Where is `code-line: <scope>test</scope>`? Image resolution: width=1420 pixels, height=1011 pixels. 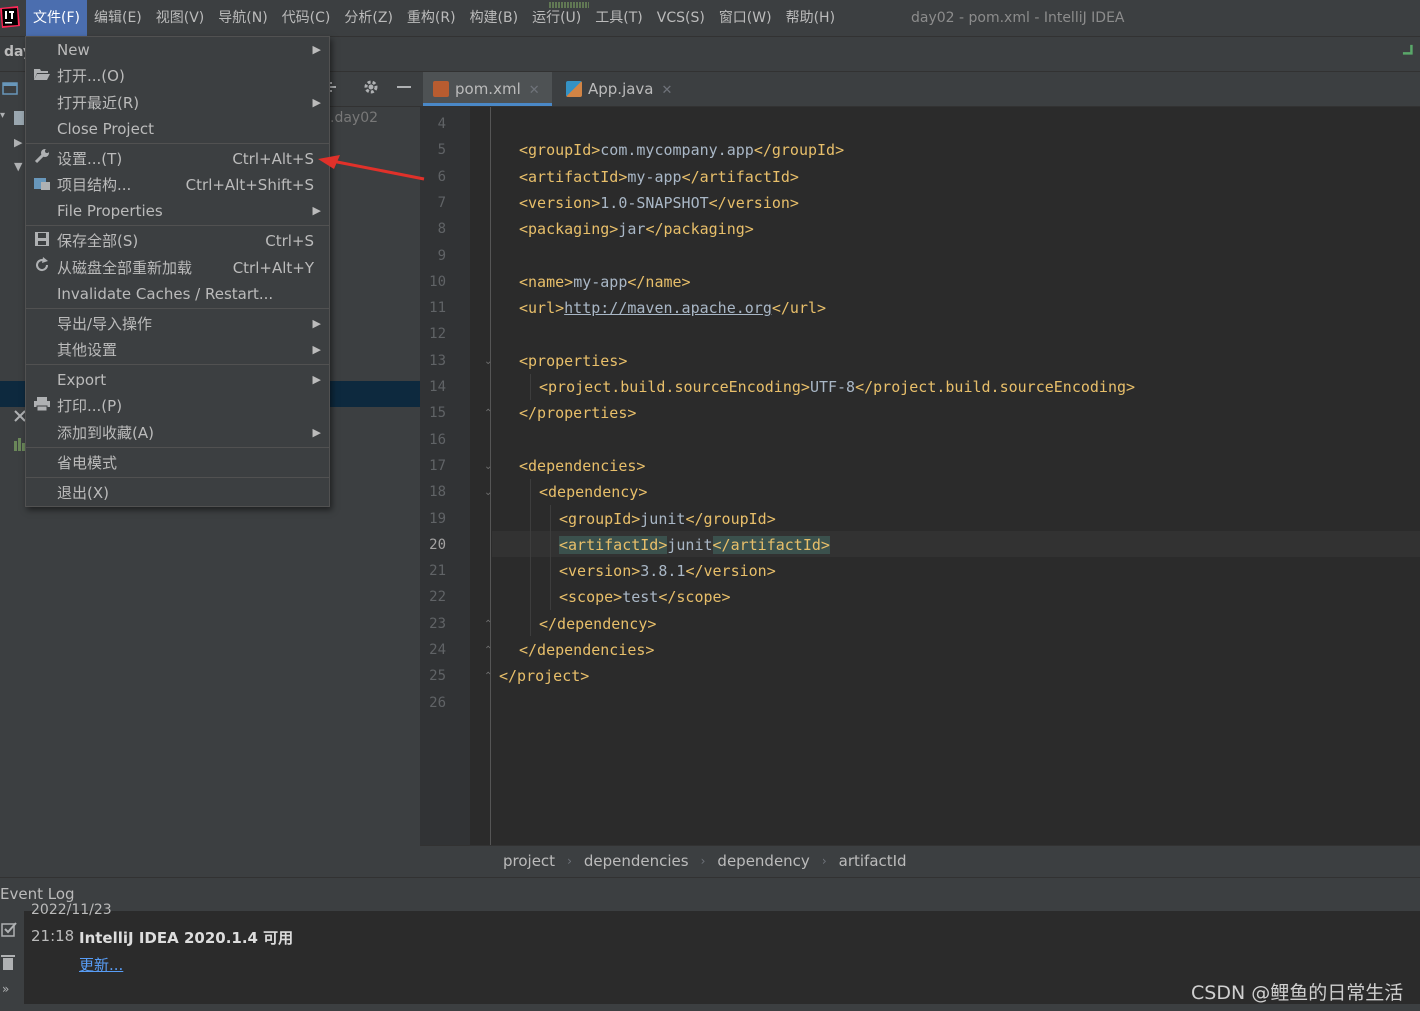
code-line: <scope>test</scope> is located at coordinates (645, 597).